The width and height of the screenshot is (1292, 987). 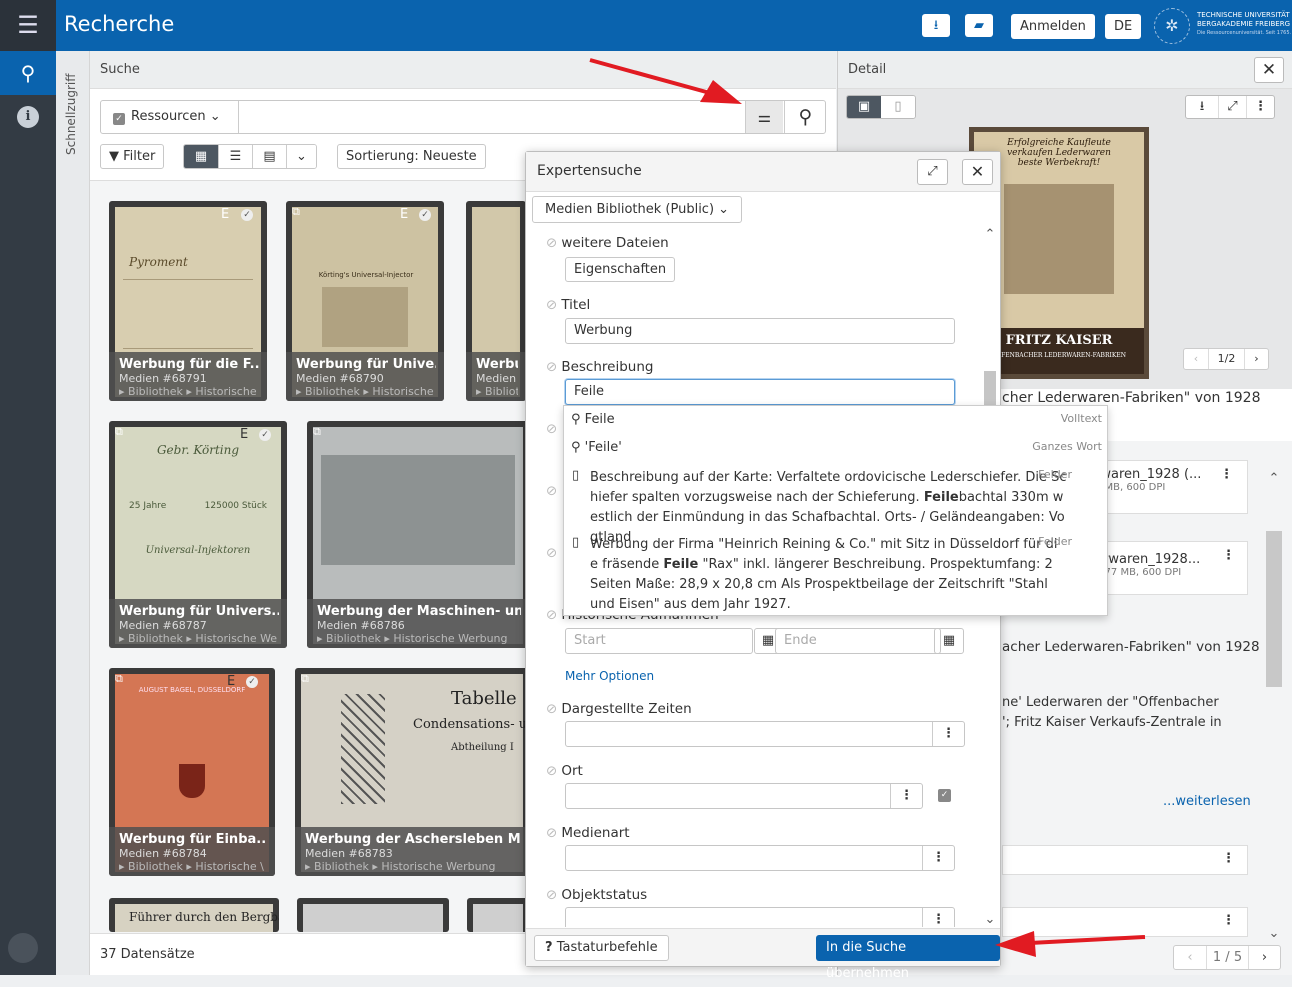 What do you see at coordinates (601, 948) in the screenshot?
I see `keyboard-shortcuts-button: ? Tastaturbefehle` at bounding box center [601, 948].